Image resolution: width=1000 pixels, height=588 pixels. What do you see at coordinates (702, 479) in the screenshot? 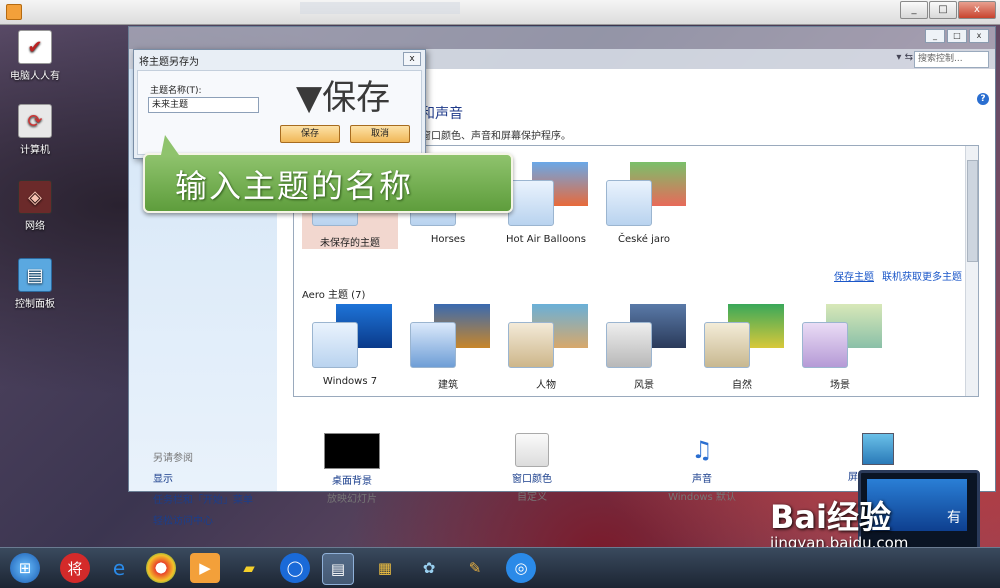
I see `sounds-label: 声音` at bounding box center [702, 479].